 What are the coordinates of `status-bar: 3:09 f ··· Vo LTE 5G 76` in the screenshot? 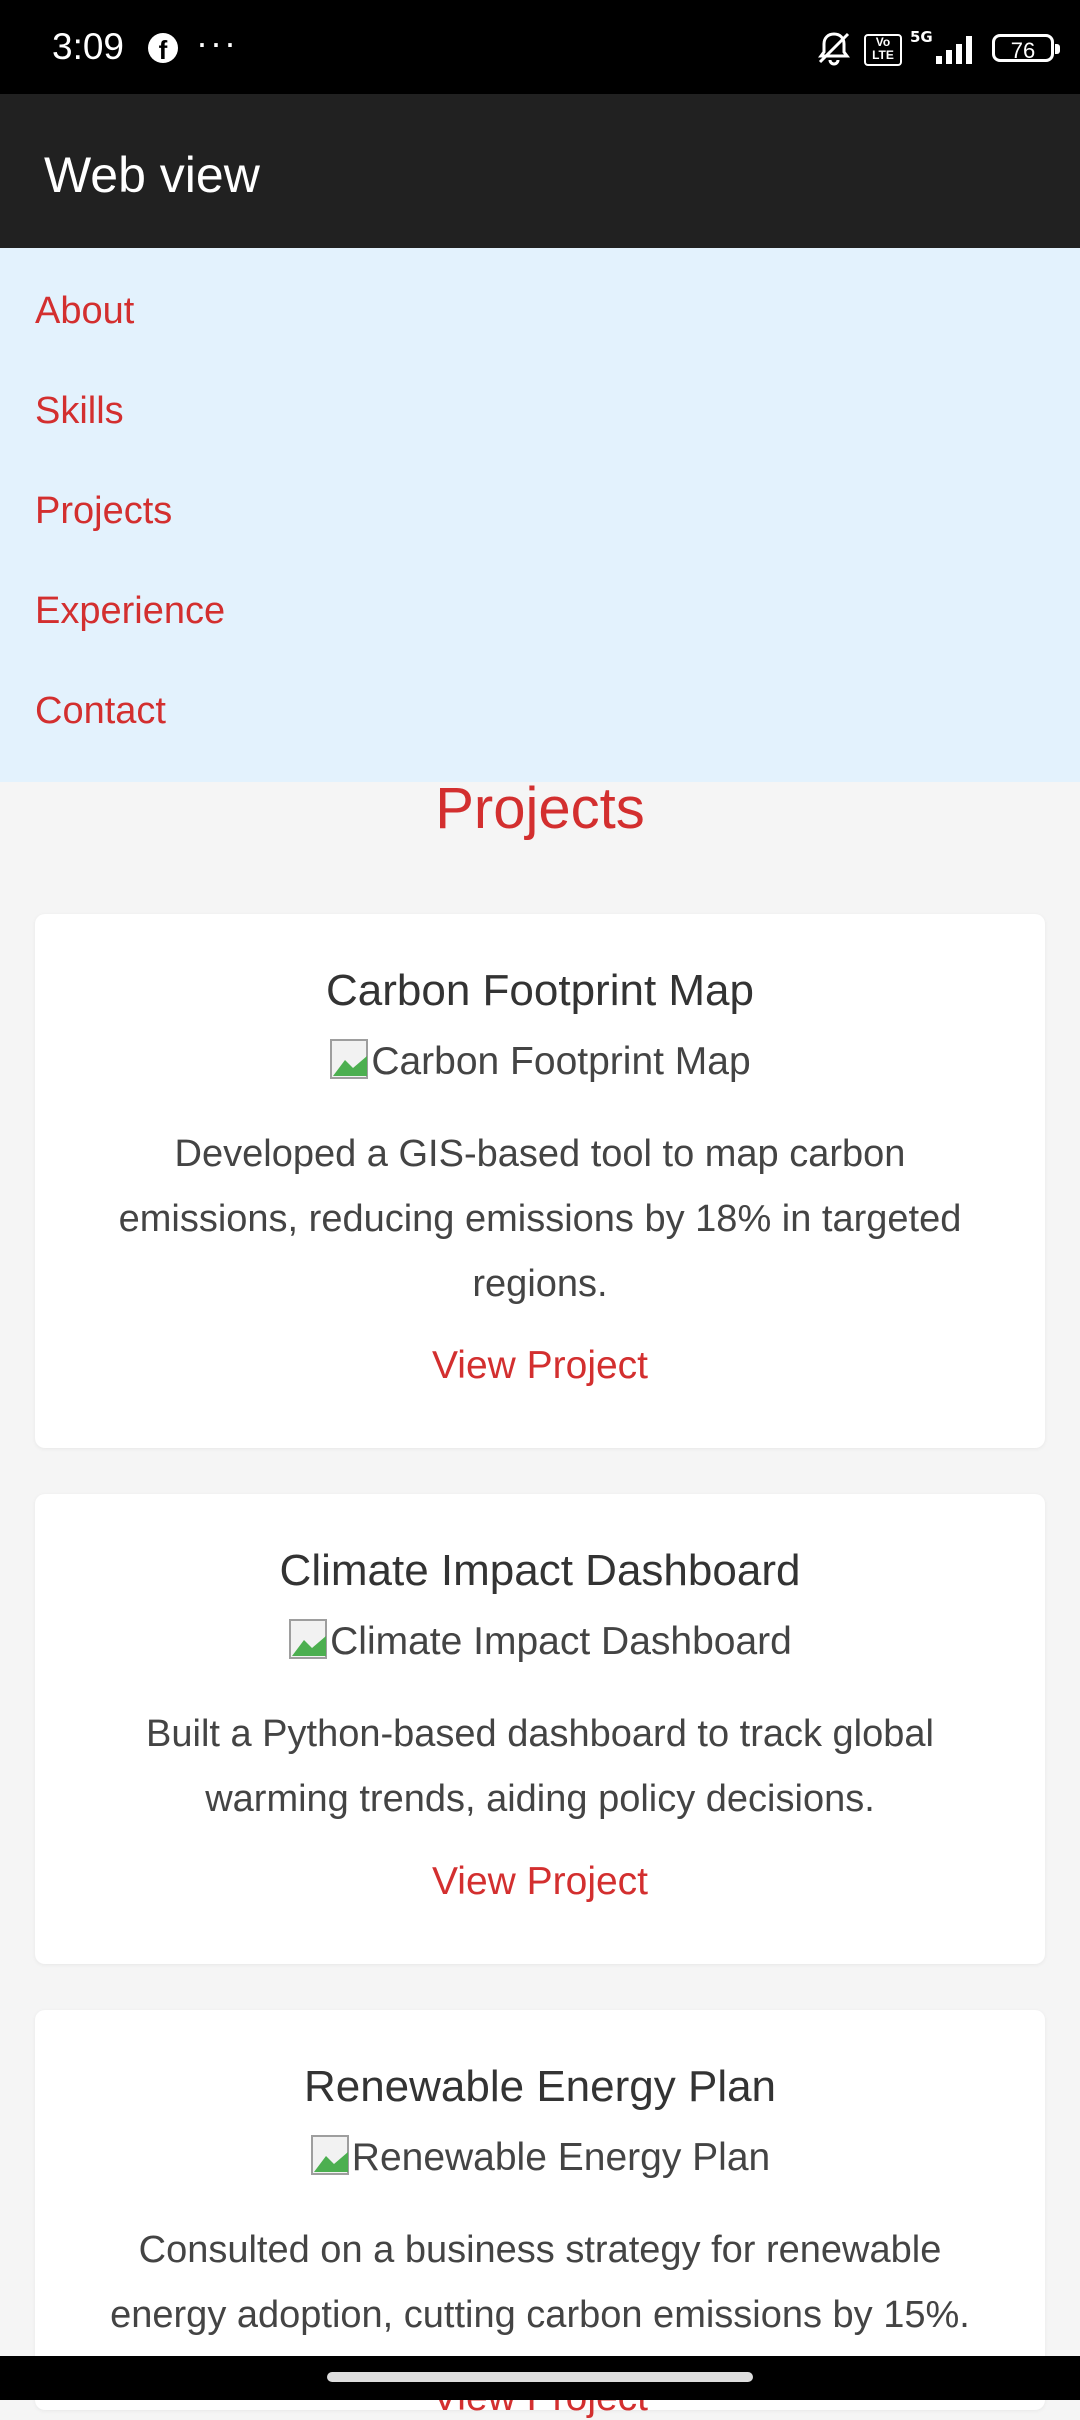 It's located at (540, 47).